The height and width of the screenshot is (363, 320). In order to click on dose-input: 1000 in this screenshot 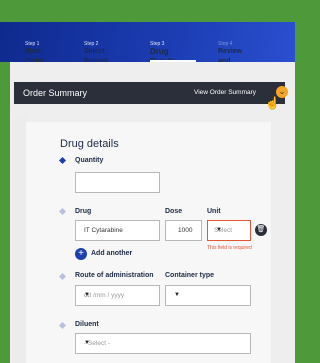, I will do `click(183, 230)`.